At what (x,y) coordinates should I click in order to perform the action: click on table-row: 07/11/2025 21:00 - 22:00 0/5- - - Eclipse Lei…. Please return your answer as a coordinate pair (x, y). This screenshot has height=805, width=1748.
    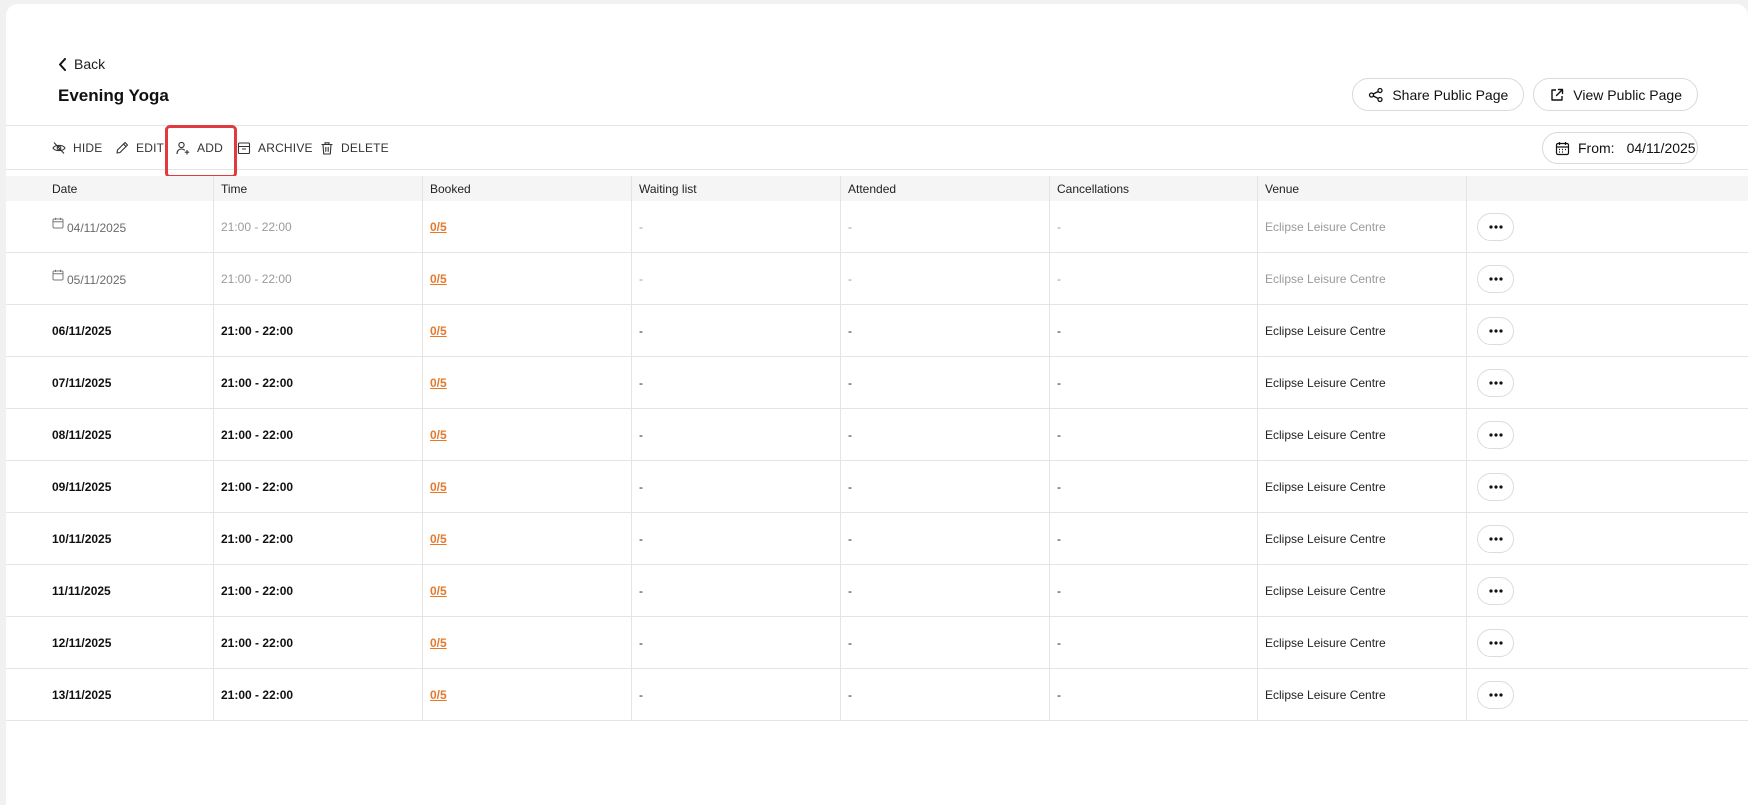
    Looking at the image, I should click on (877, 383).